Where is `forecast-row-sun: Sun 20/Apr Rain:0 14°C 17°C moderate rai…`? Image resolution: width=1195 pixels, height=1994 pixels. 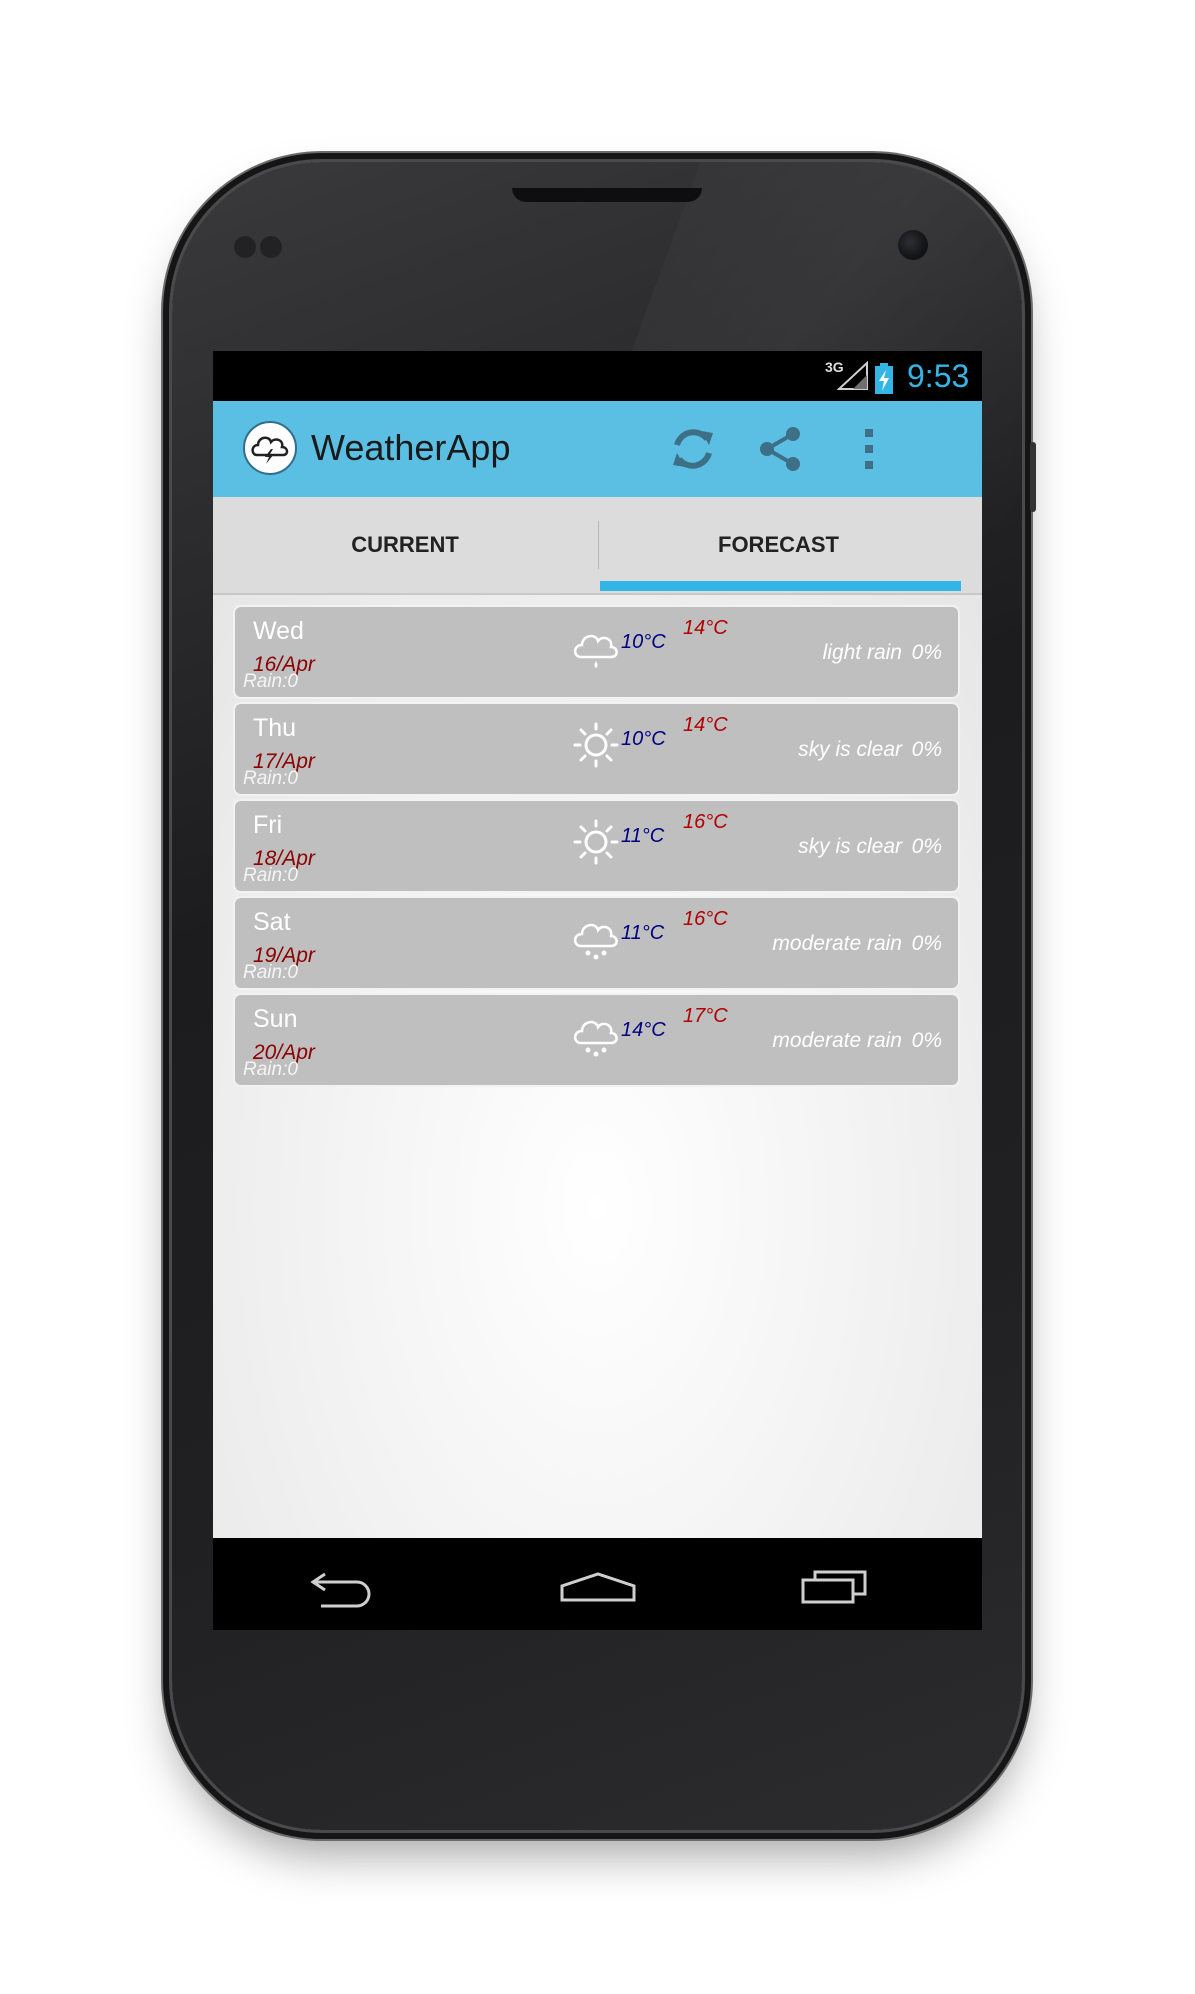
forecast-row-sun: Sun 20/Apr Rain:0 14°C 17°C moderate rai… is located at coordinates (596, 1040).